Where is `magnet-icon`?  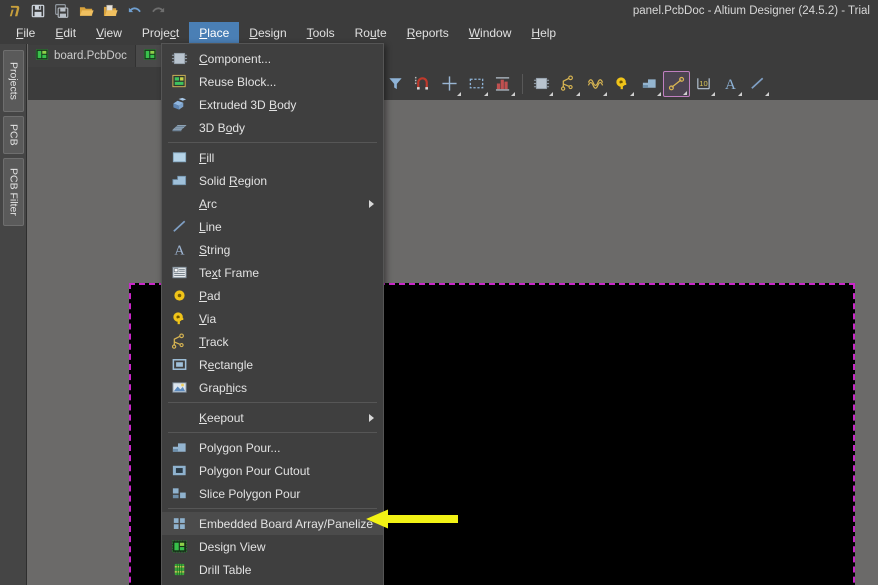 magnet-icon is located at coordinates (422, 84).